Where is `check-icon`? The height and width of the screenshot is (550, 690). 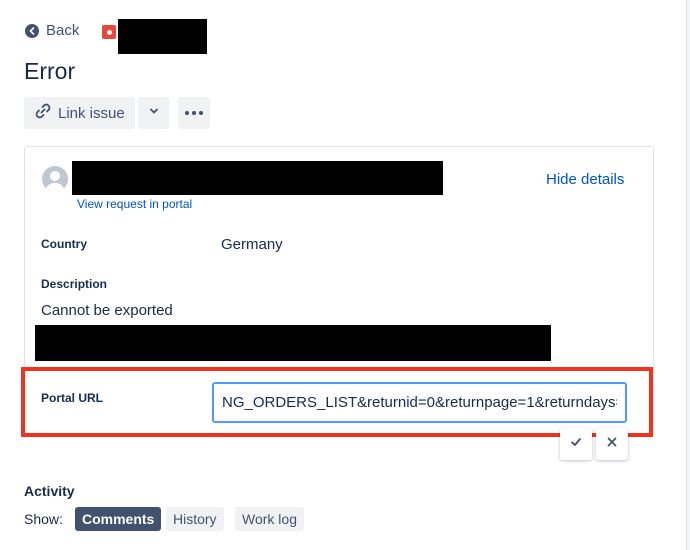
check-icon is located at coordinates (576, 444).